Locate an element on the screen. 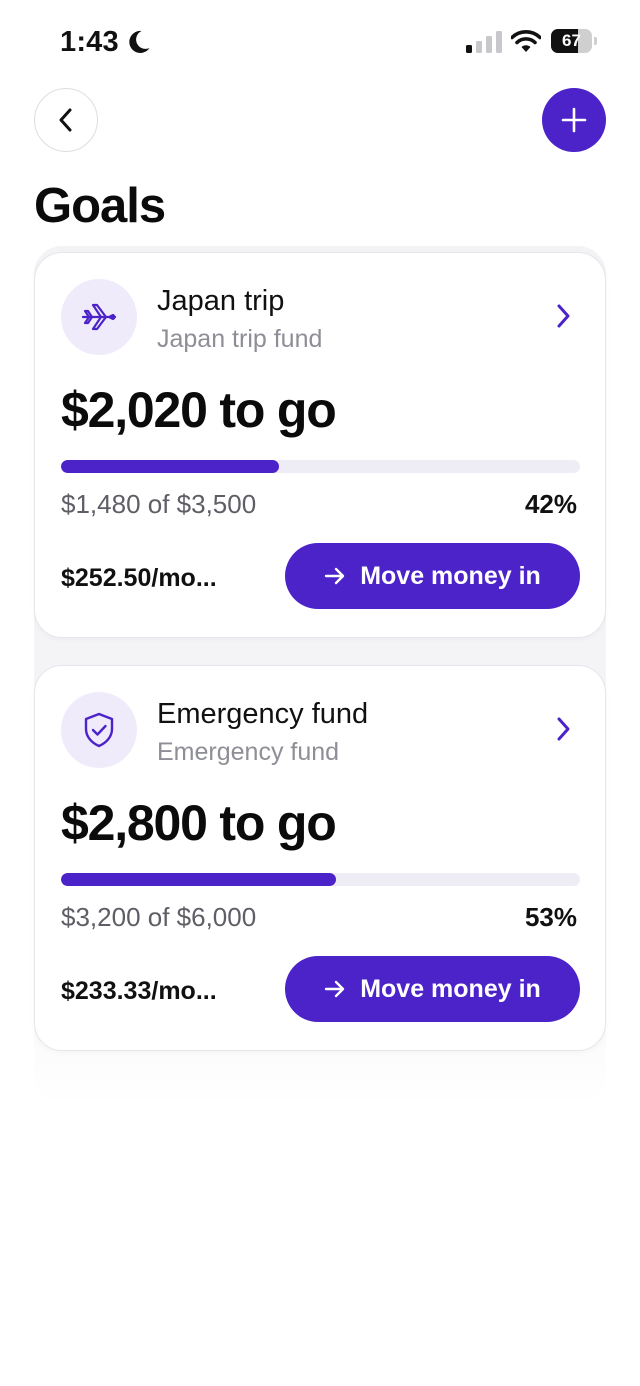 The width and height of the screenshot is (640, 1386). moon-icon is located at coordinates (139, 41).